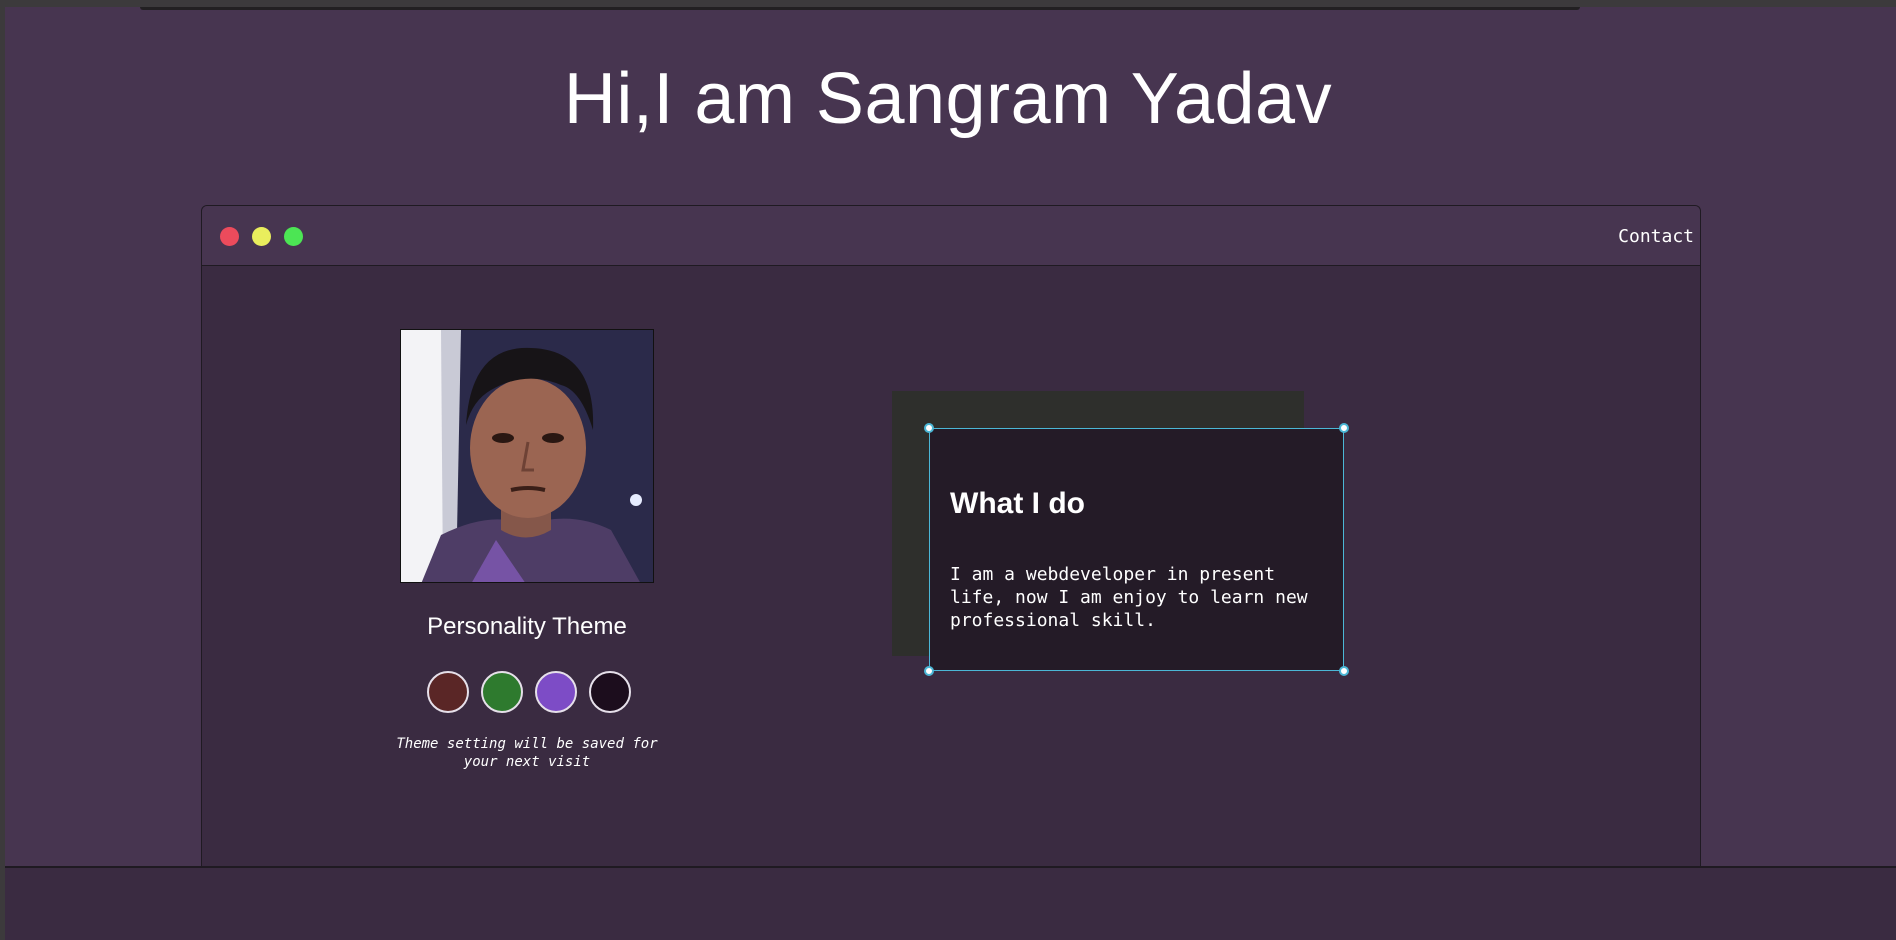 The height and width of the screenshot is (940, 1896). I want to click on resize-handle-top-left, so click(929, 428).